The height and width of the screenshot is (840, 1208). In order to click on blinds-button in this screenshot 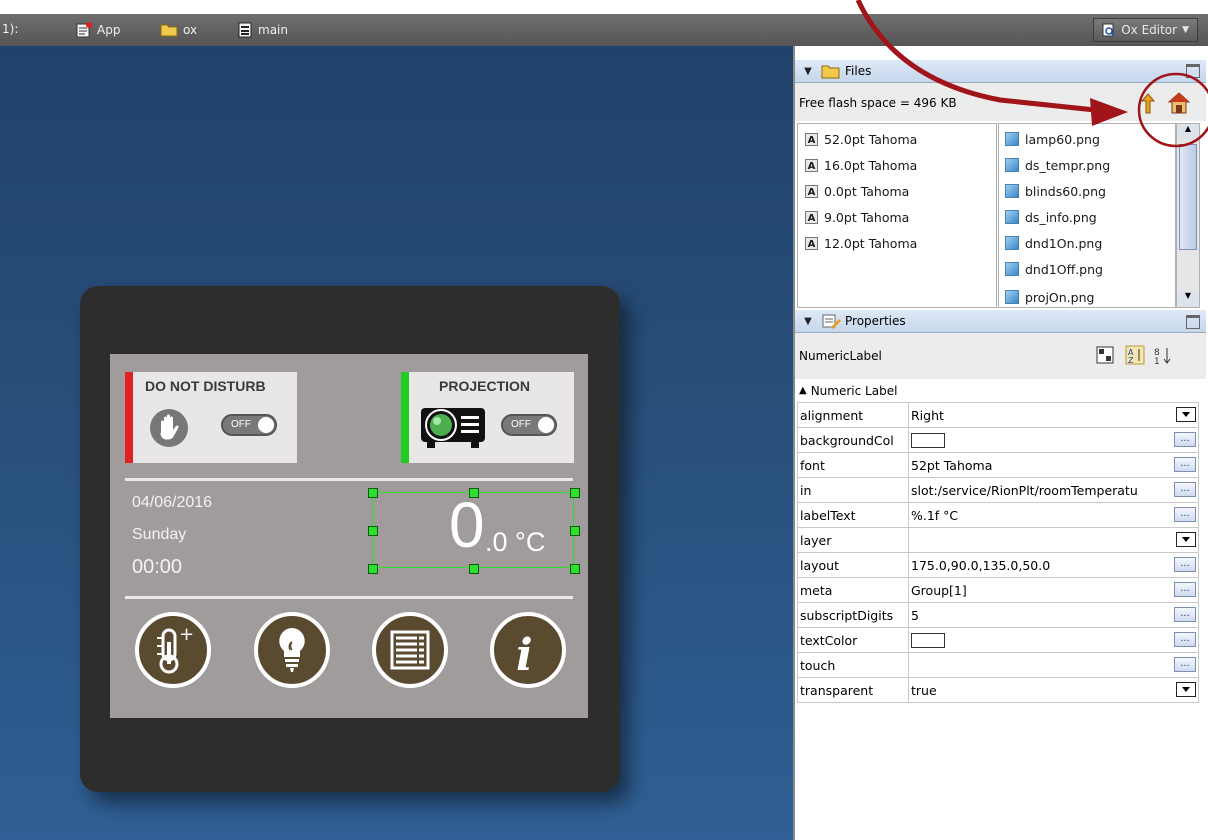, I will do `click(410, 650)`.